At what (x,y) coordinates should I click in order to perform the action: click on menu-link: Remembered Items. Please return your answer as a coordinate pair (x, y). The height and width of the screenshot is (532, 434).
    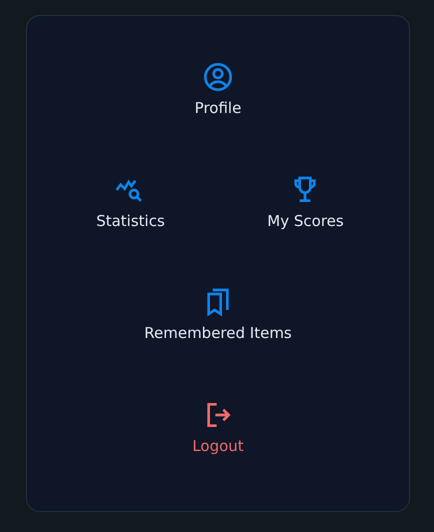
    Looking at the image, I should click on (218, 315).